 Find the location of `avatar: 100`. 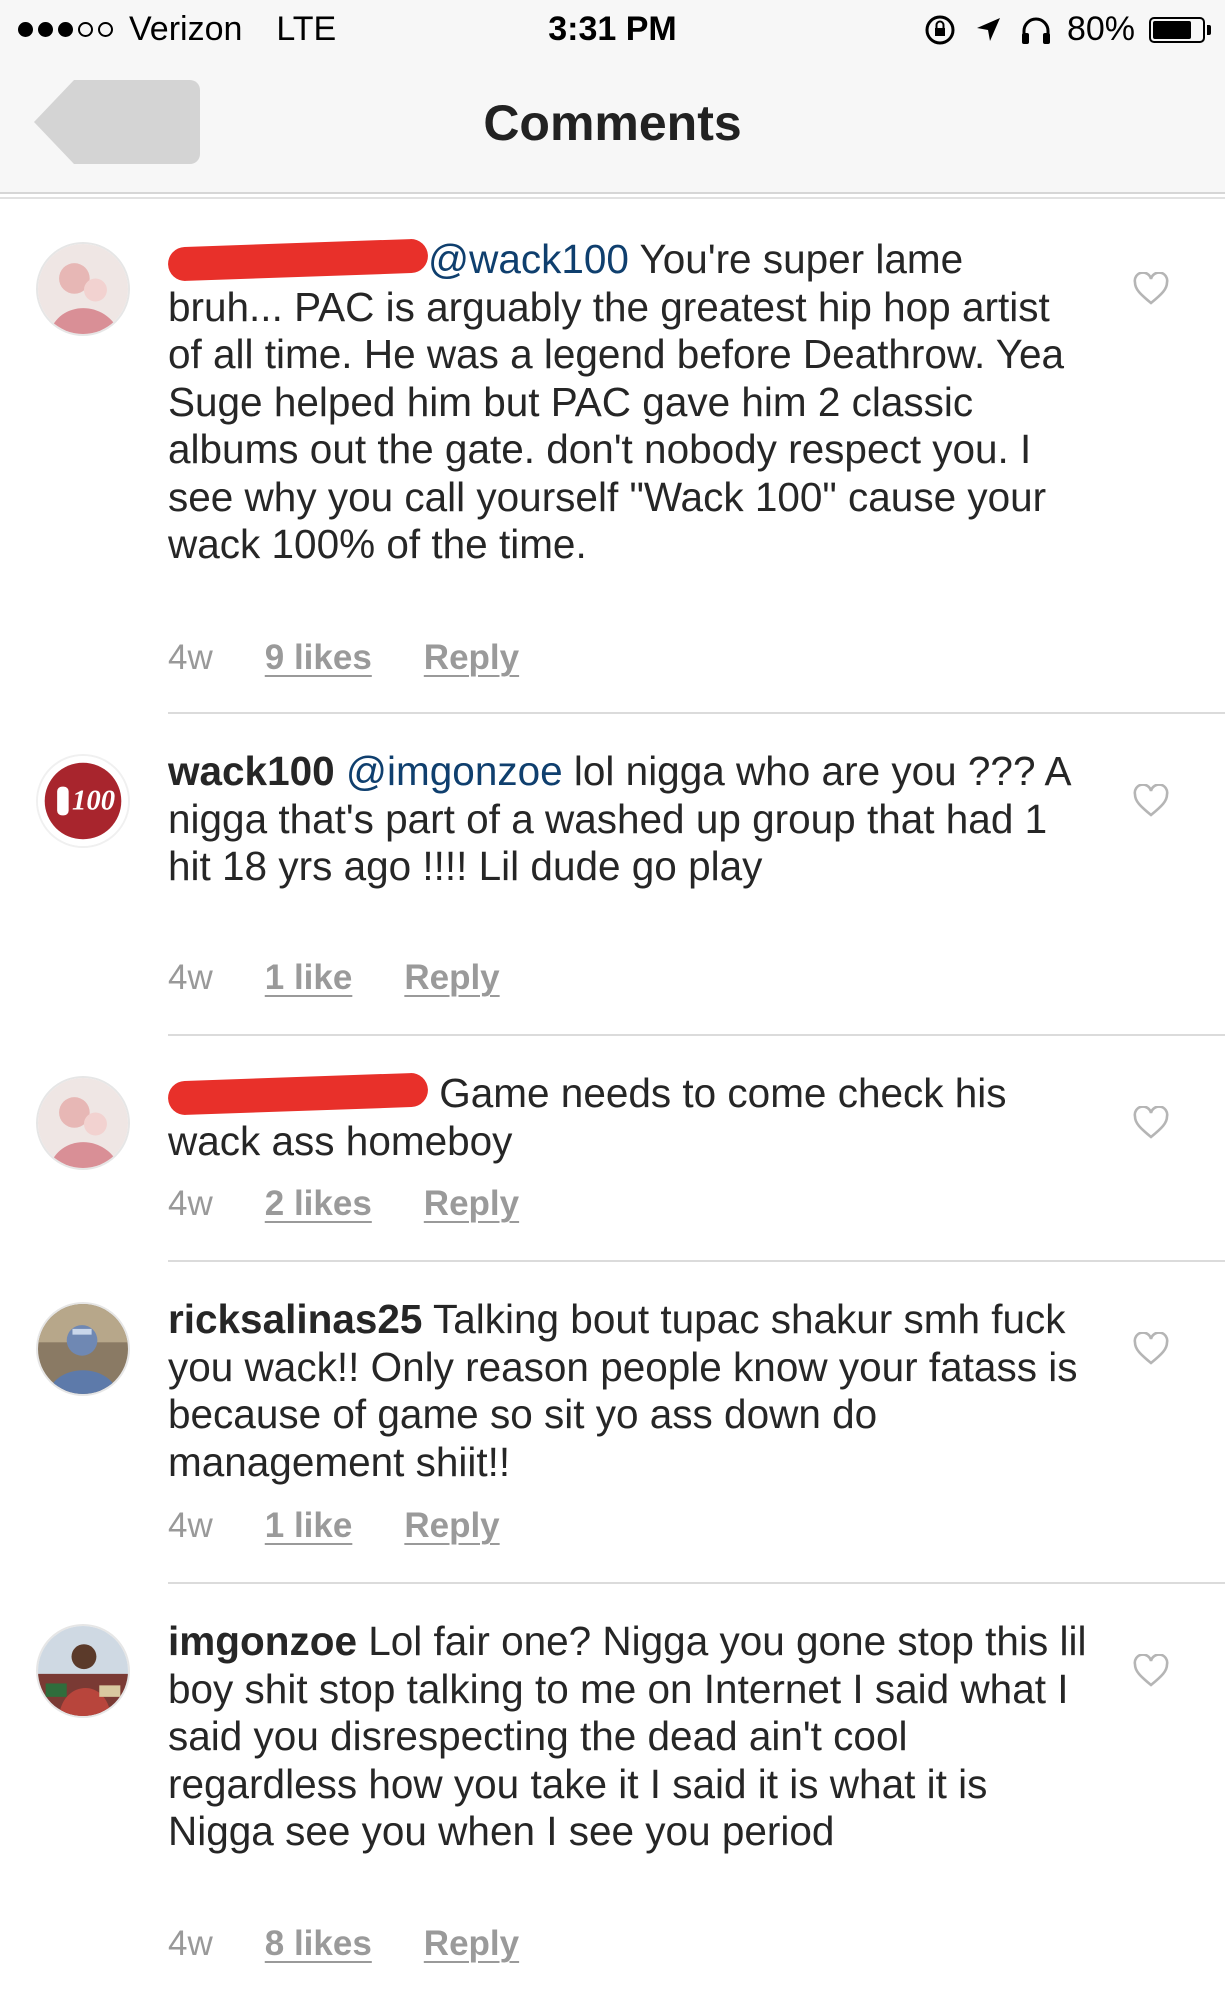

avatar: 100 is located at coordinates (83, 801).